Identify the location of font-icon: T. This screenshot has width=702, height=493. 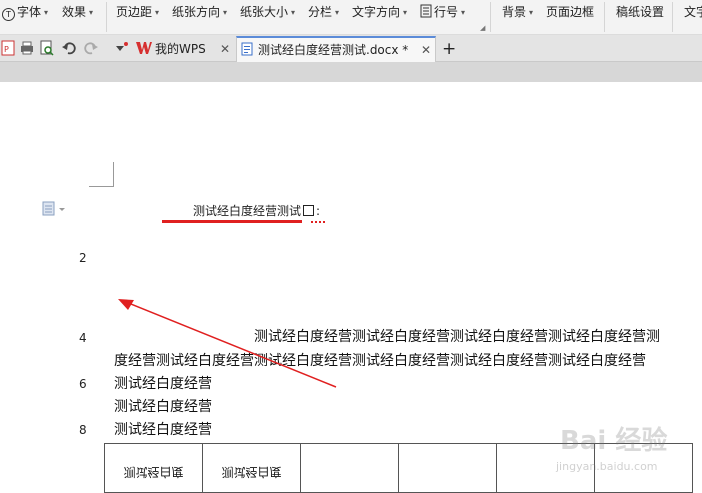
(8, 14).